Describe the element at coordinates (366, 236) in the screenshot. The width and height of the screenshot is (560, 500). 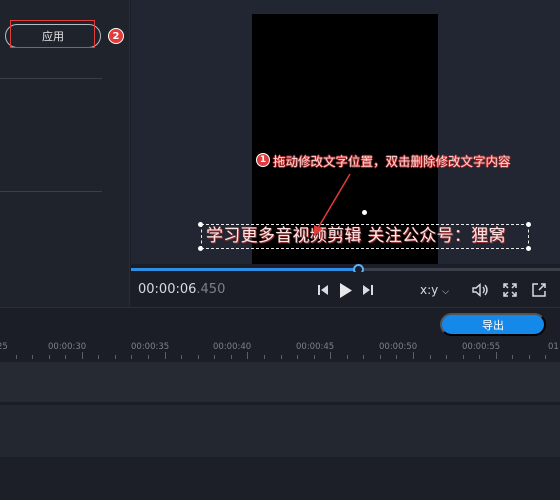
I see `caption-text: 学习更多音视频剪辑 关注公众号：狸窝` at that location.